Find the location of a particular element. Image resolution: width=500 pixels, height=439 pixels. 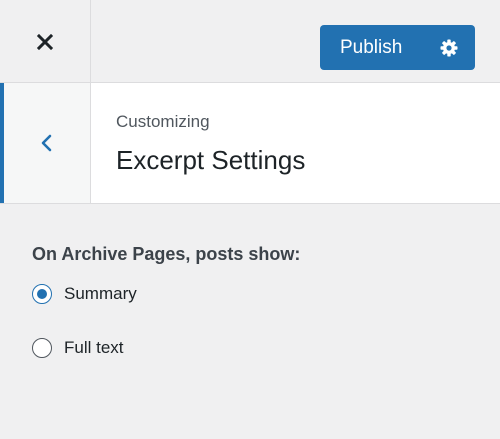

radio-label-full-text: Full text is located at coordinates (94, 347).